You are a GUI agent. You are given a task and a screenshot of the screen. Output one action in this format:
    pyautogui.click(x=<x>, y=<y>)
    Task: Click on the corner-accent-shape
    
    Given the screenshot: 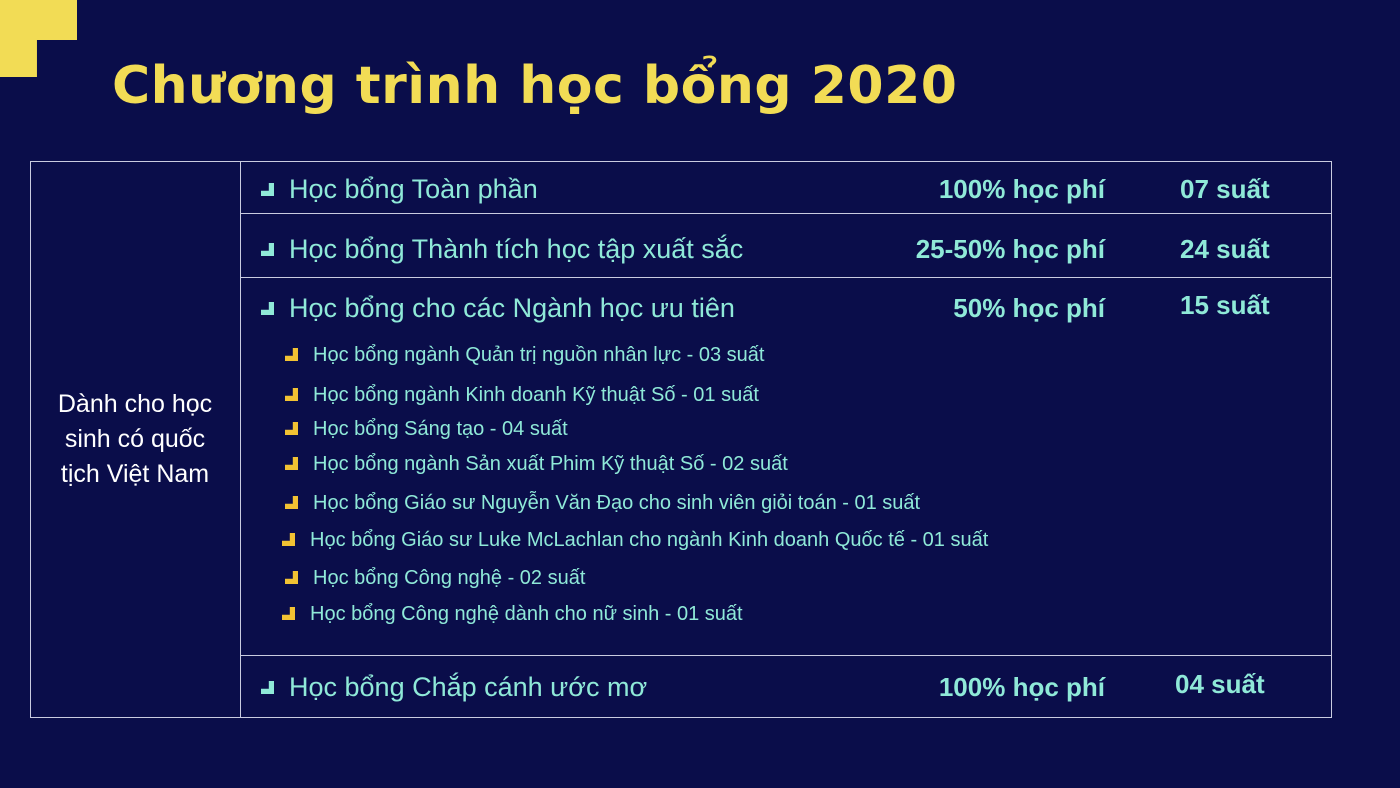 What is the action you would take?
    pyautogui.click(x=38, y=38)
    